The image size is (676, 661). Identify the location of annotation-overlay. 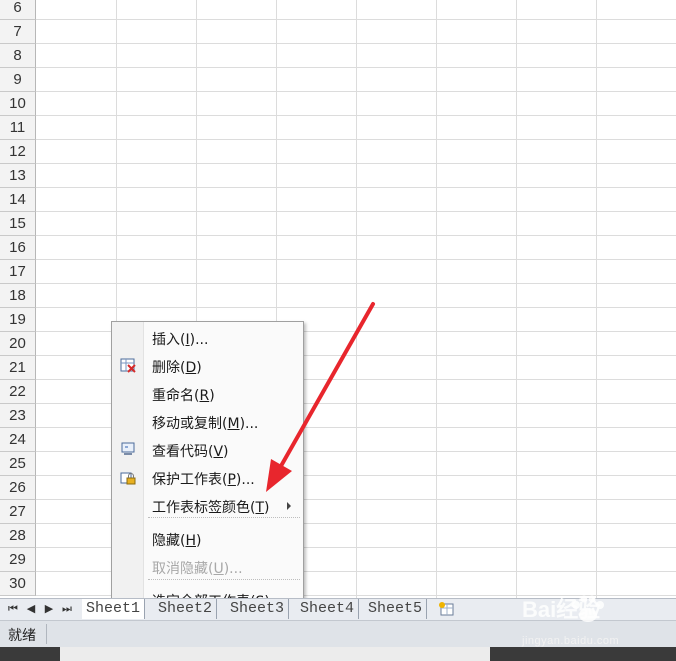
(320, 397).